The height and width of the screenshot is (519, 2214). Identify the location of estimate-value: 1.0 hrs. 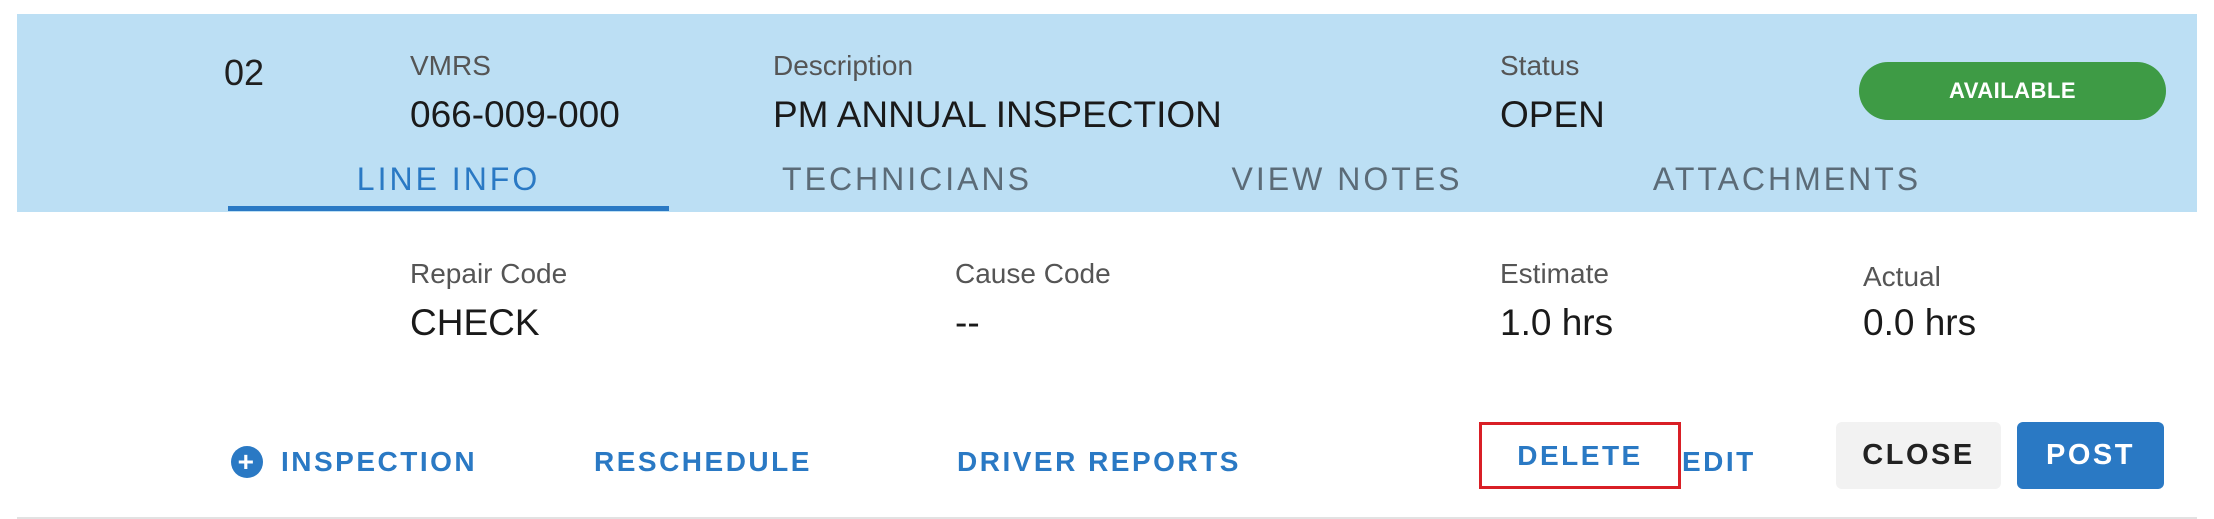
(1557, 322).